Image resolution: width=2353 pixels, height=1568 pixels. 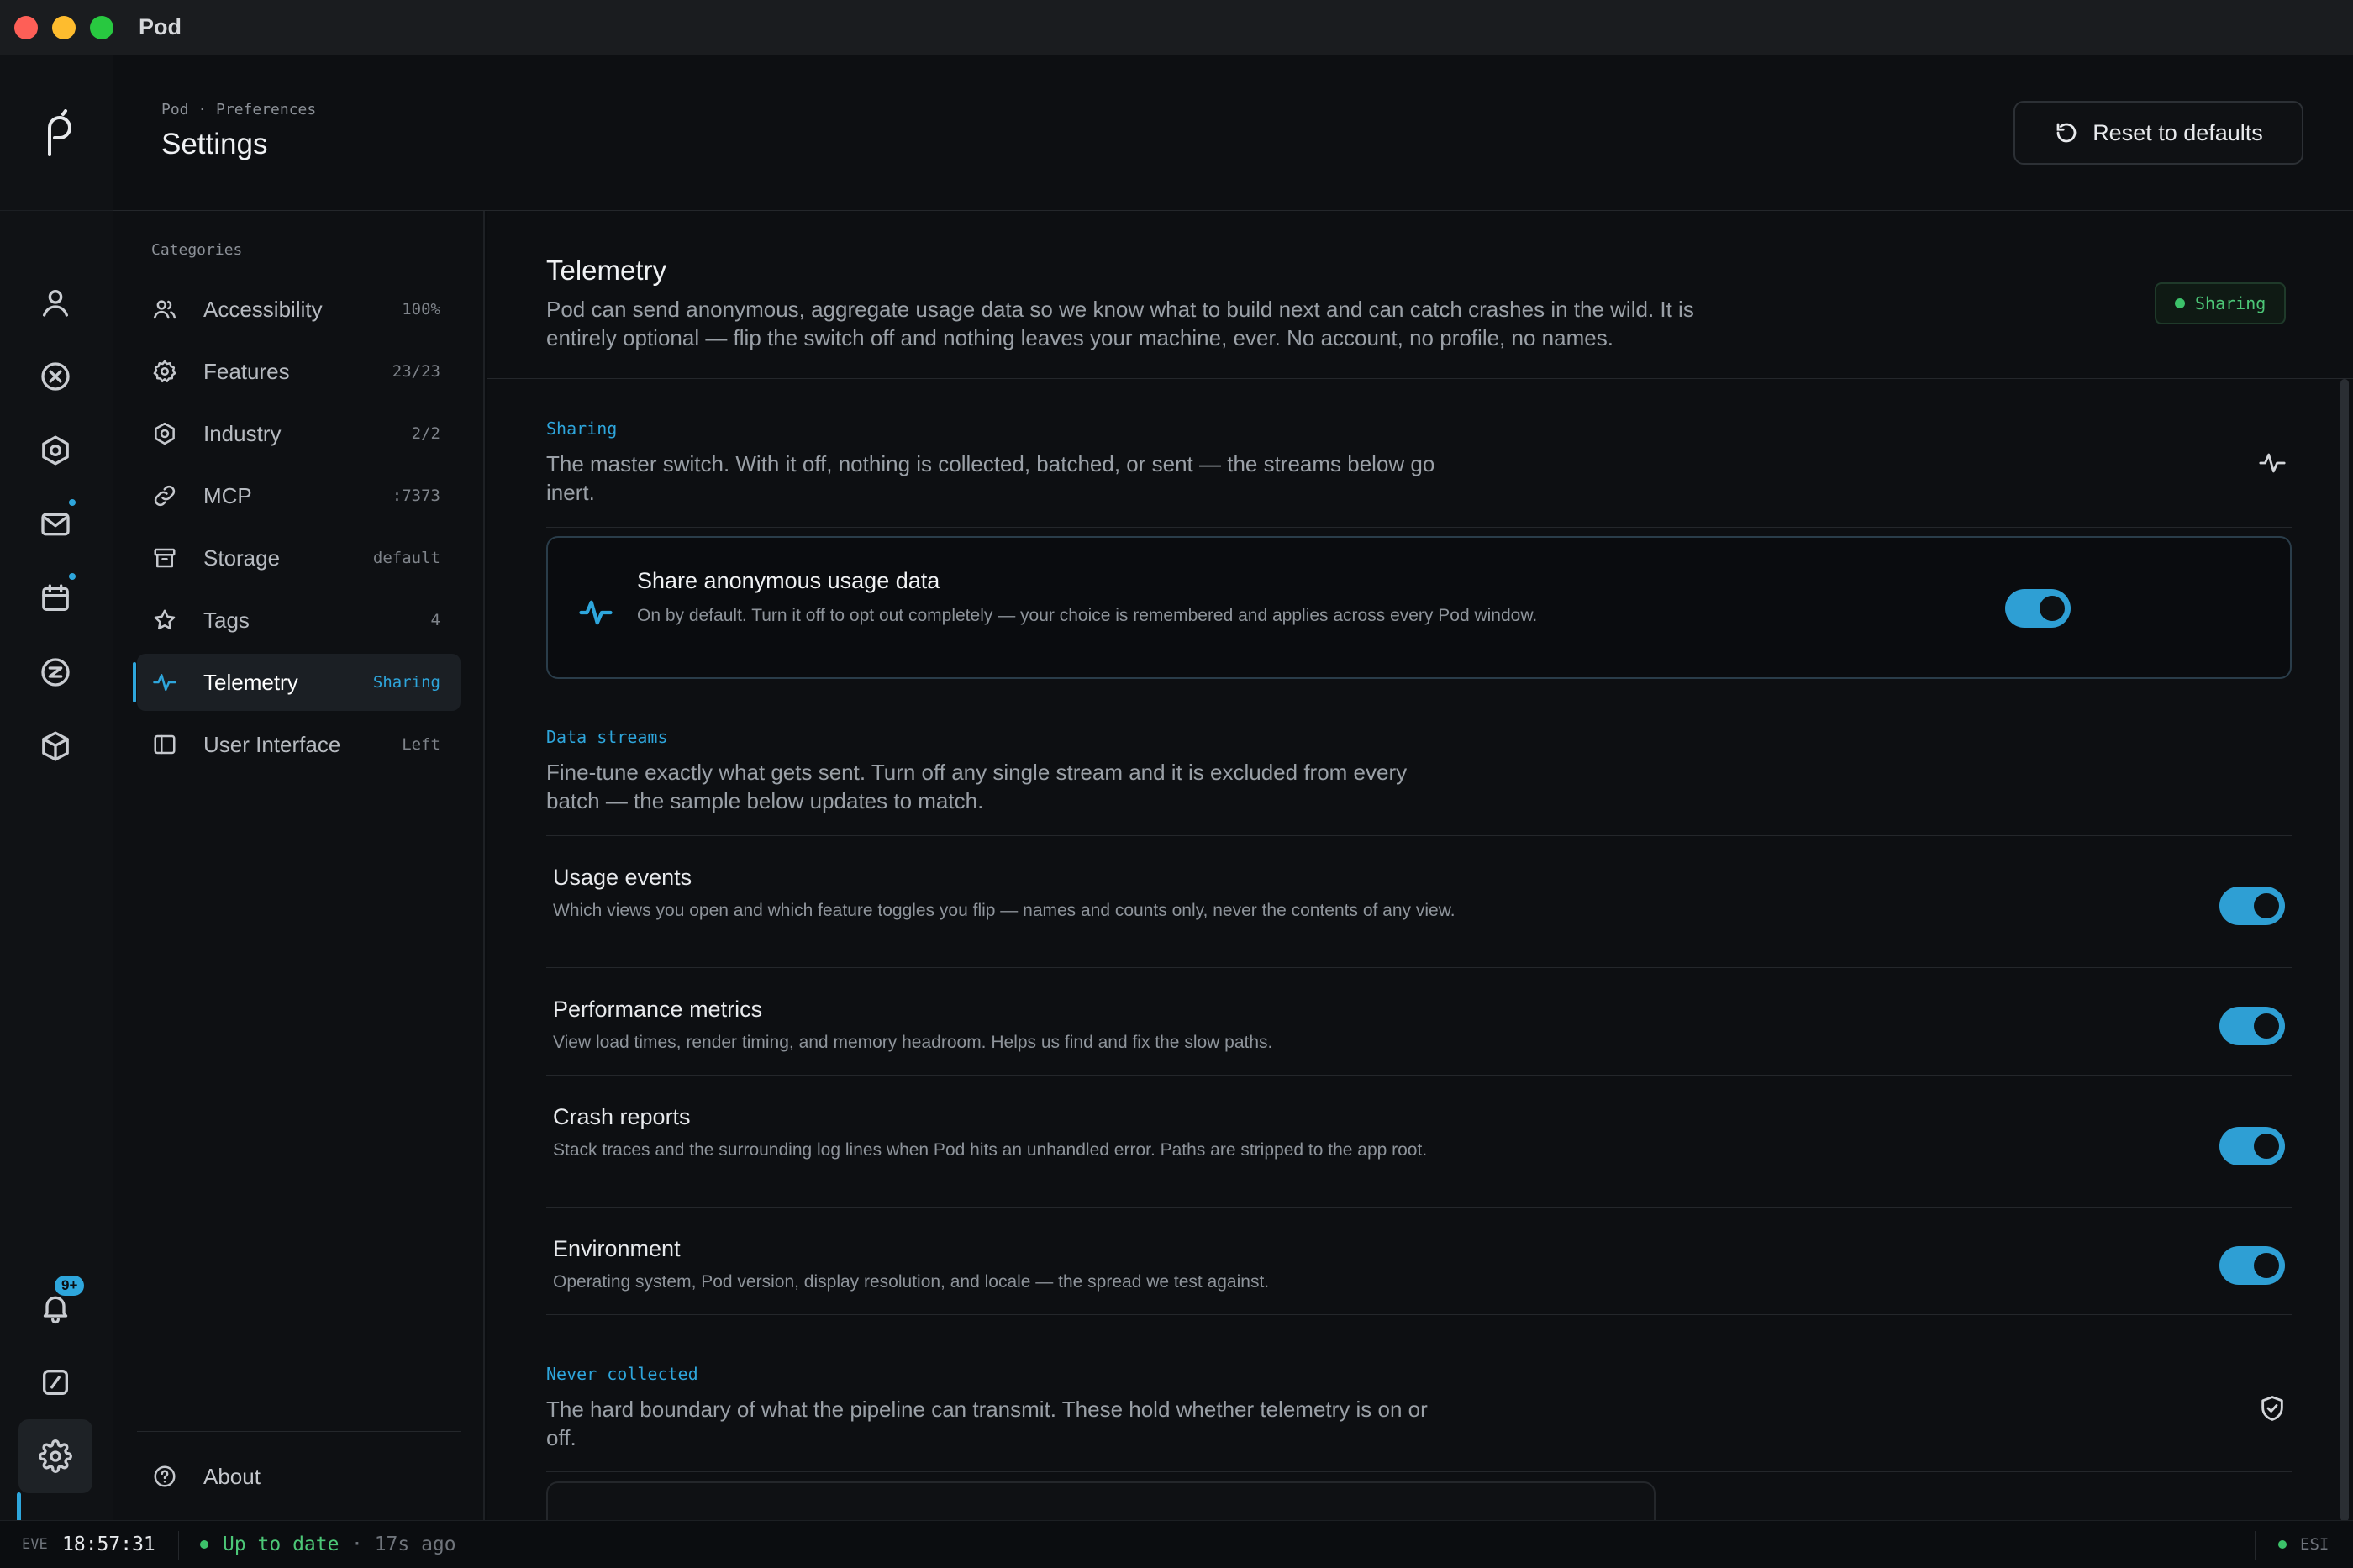 What do you see at coordinates (299, 433) in the screenshot?
I see `category-industry: Industry 2/2` at bounding box center [299, 433].